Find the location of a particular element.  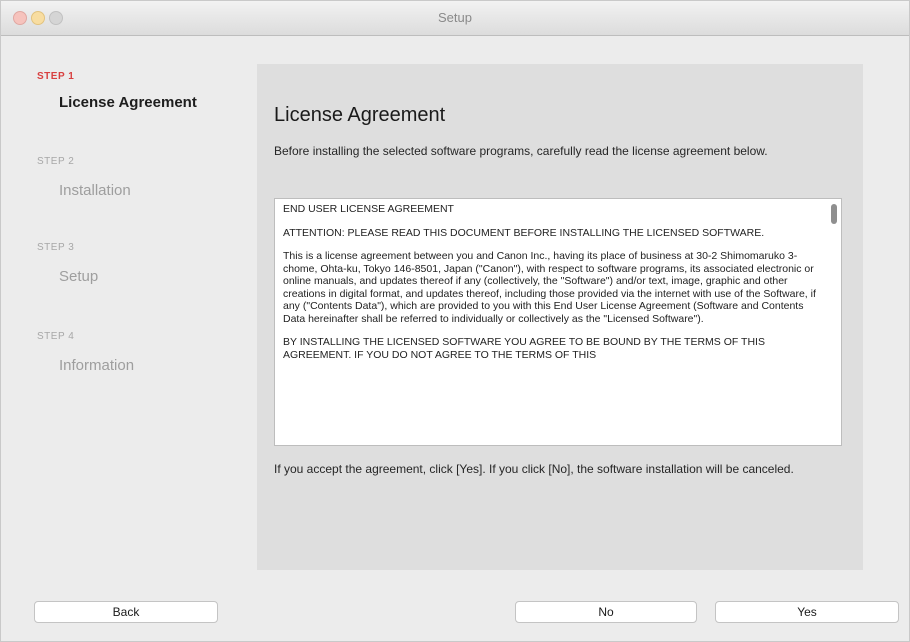

step-1-name: License Agreement is located at coordinates (128, 102).